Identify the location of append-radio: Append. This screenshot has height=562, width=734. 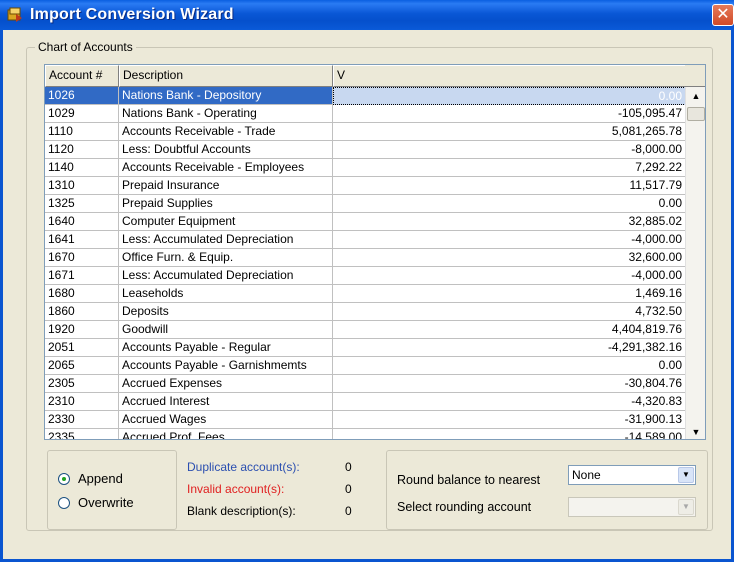
(90, 478).